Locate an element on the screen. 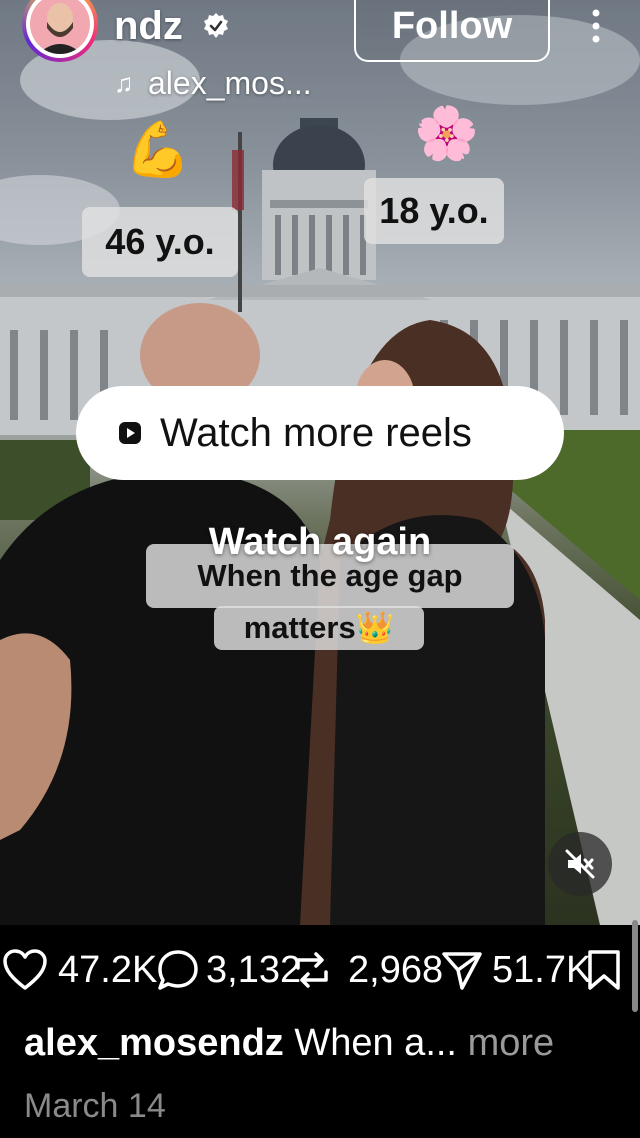 This screenshot has height=1138, width=640. caption-more-link: more is located at coordinates (511, 1043).